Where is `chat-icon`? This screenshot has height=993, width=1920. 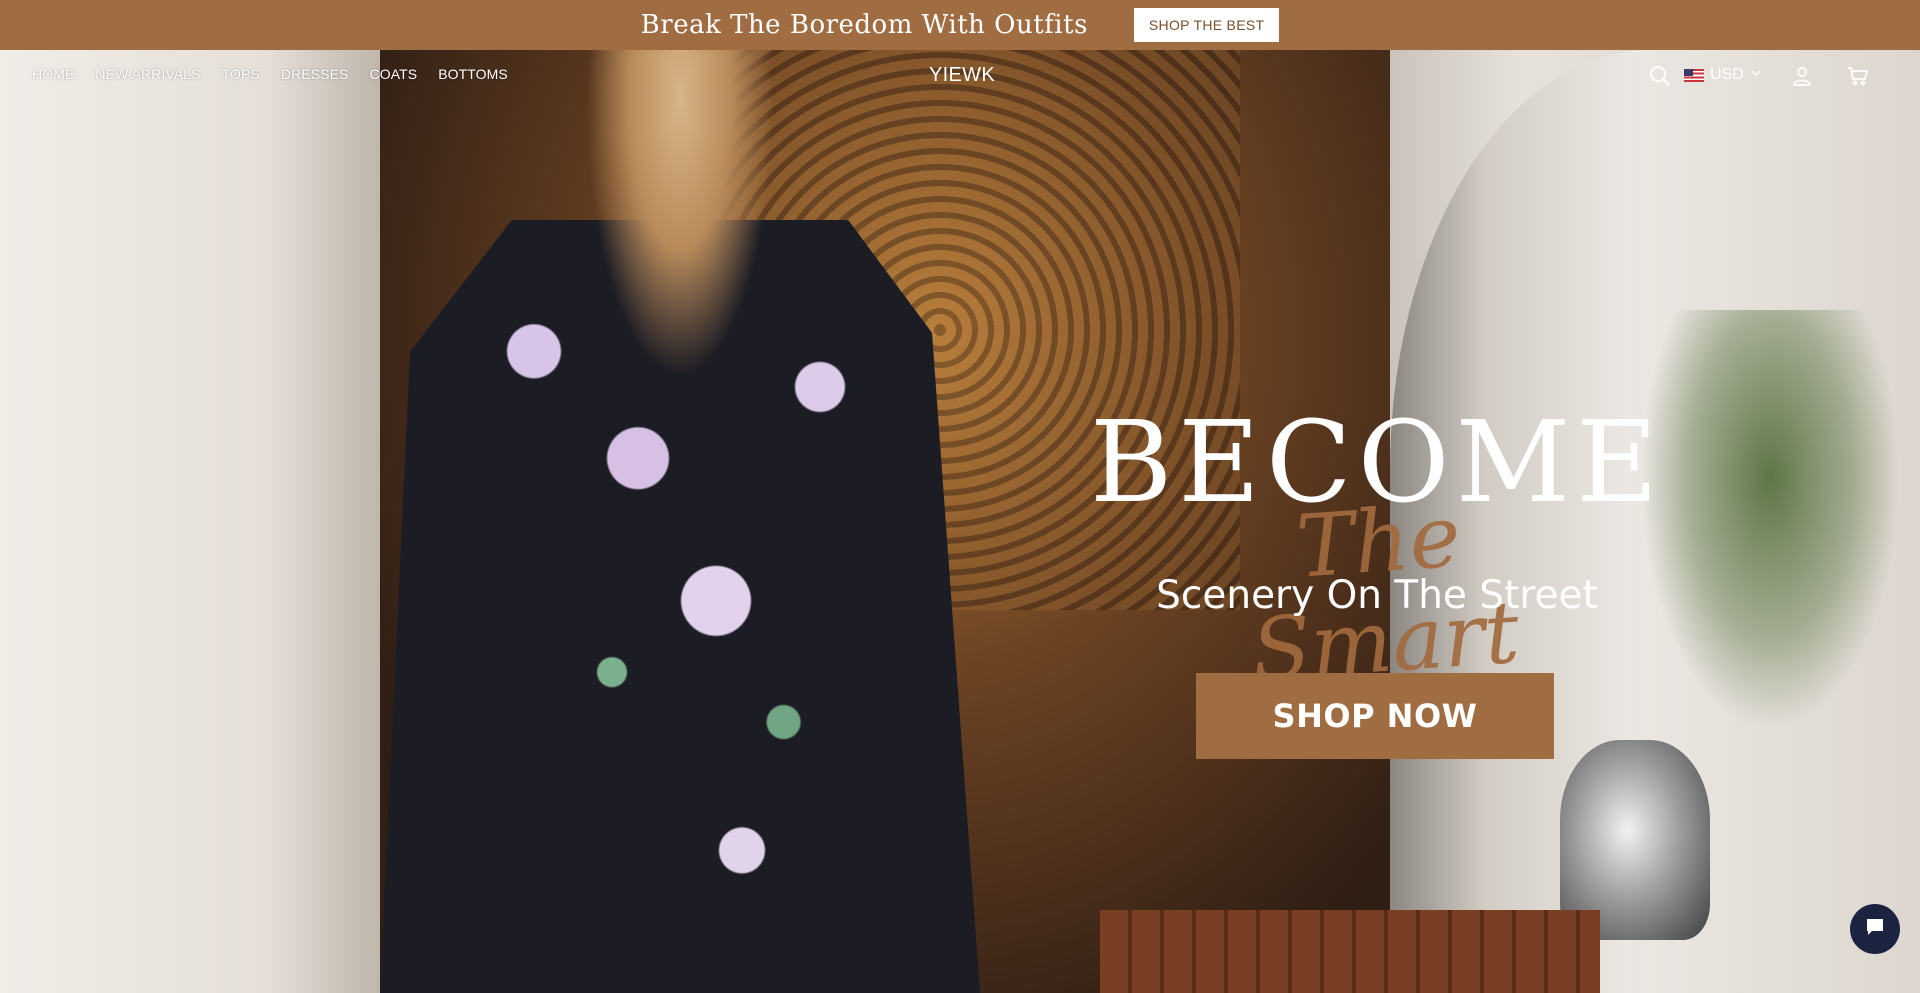
chat-icon is located at coordinates (1875, 929).